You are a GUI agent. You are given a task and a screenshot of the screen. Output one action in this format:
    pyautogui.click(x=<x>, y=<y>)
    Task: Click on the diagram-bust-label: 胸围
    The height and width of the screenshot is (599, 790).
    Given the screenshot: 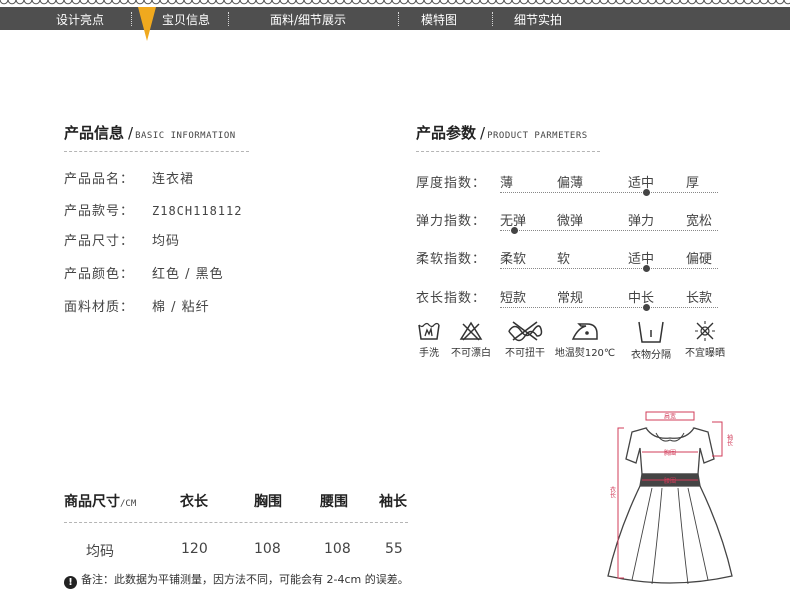 What is the action you would take?
    pyautogui.click(x=670, y=453)
    